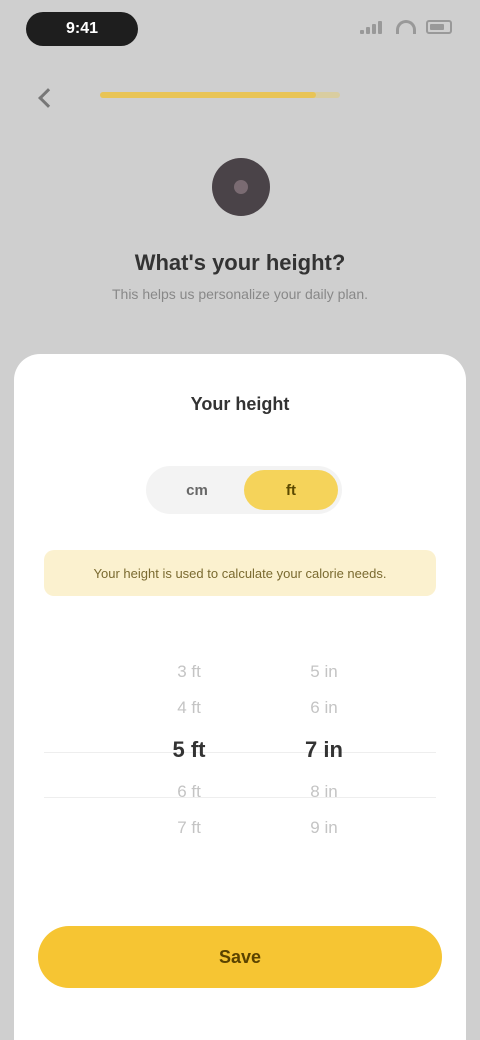 This screenshot has width=480, height=1040. I want to click on picker-option: 9 in, so click(323, 828).